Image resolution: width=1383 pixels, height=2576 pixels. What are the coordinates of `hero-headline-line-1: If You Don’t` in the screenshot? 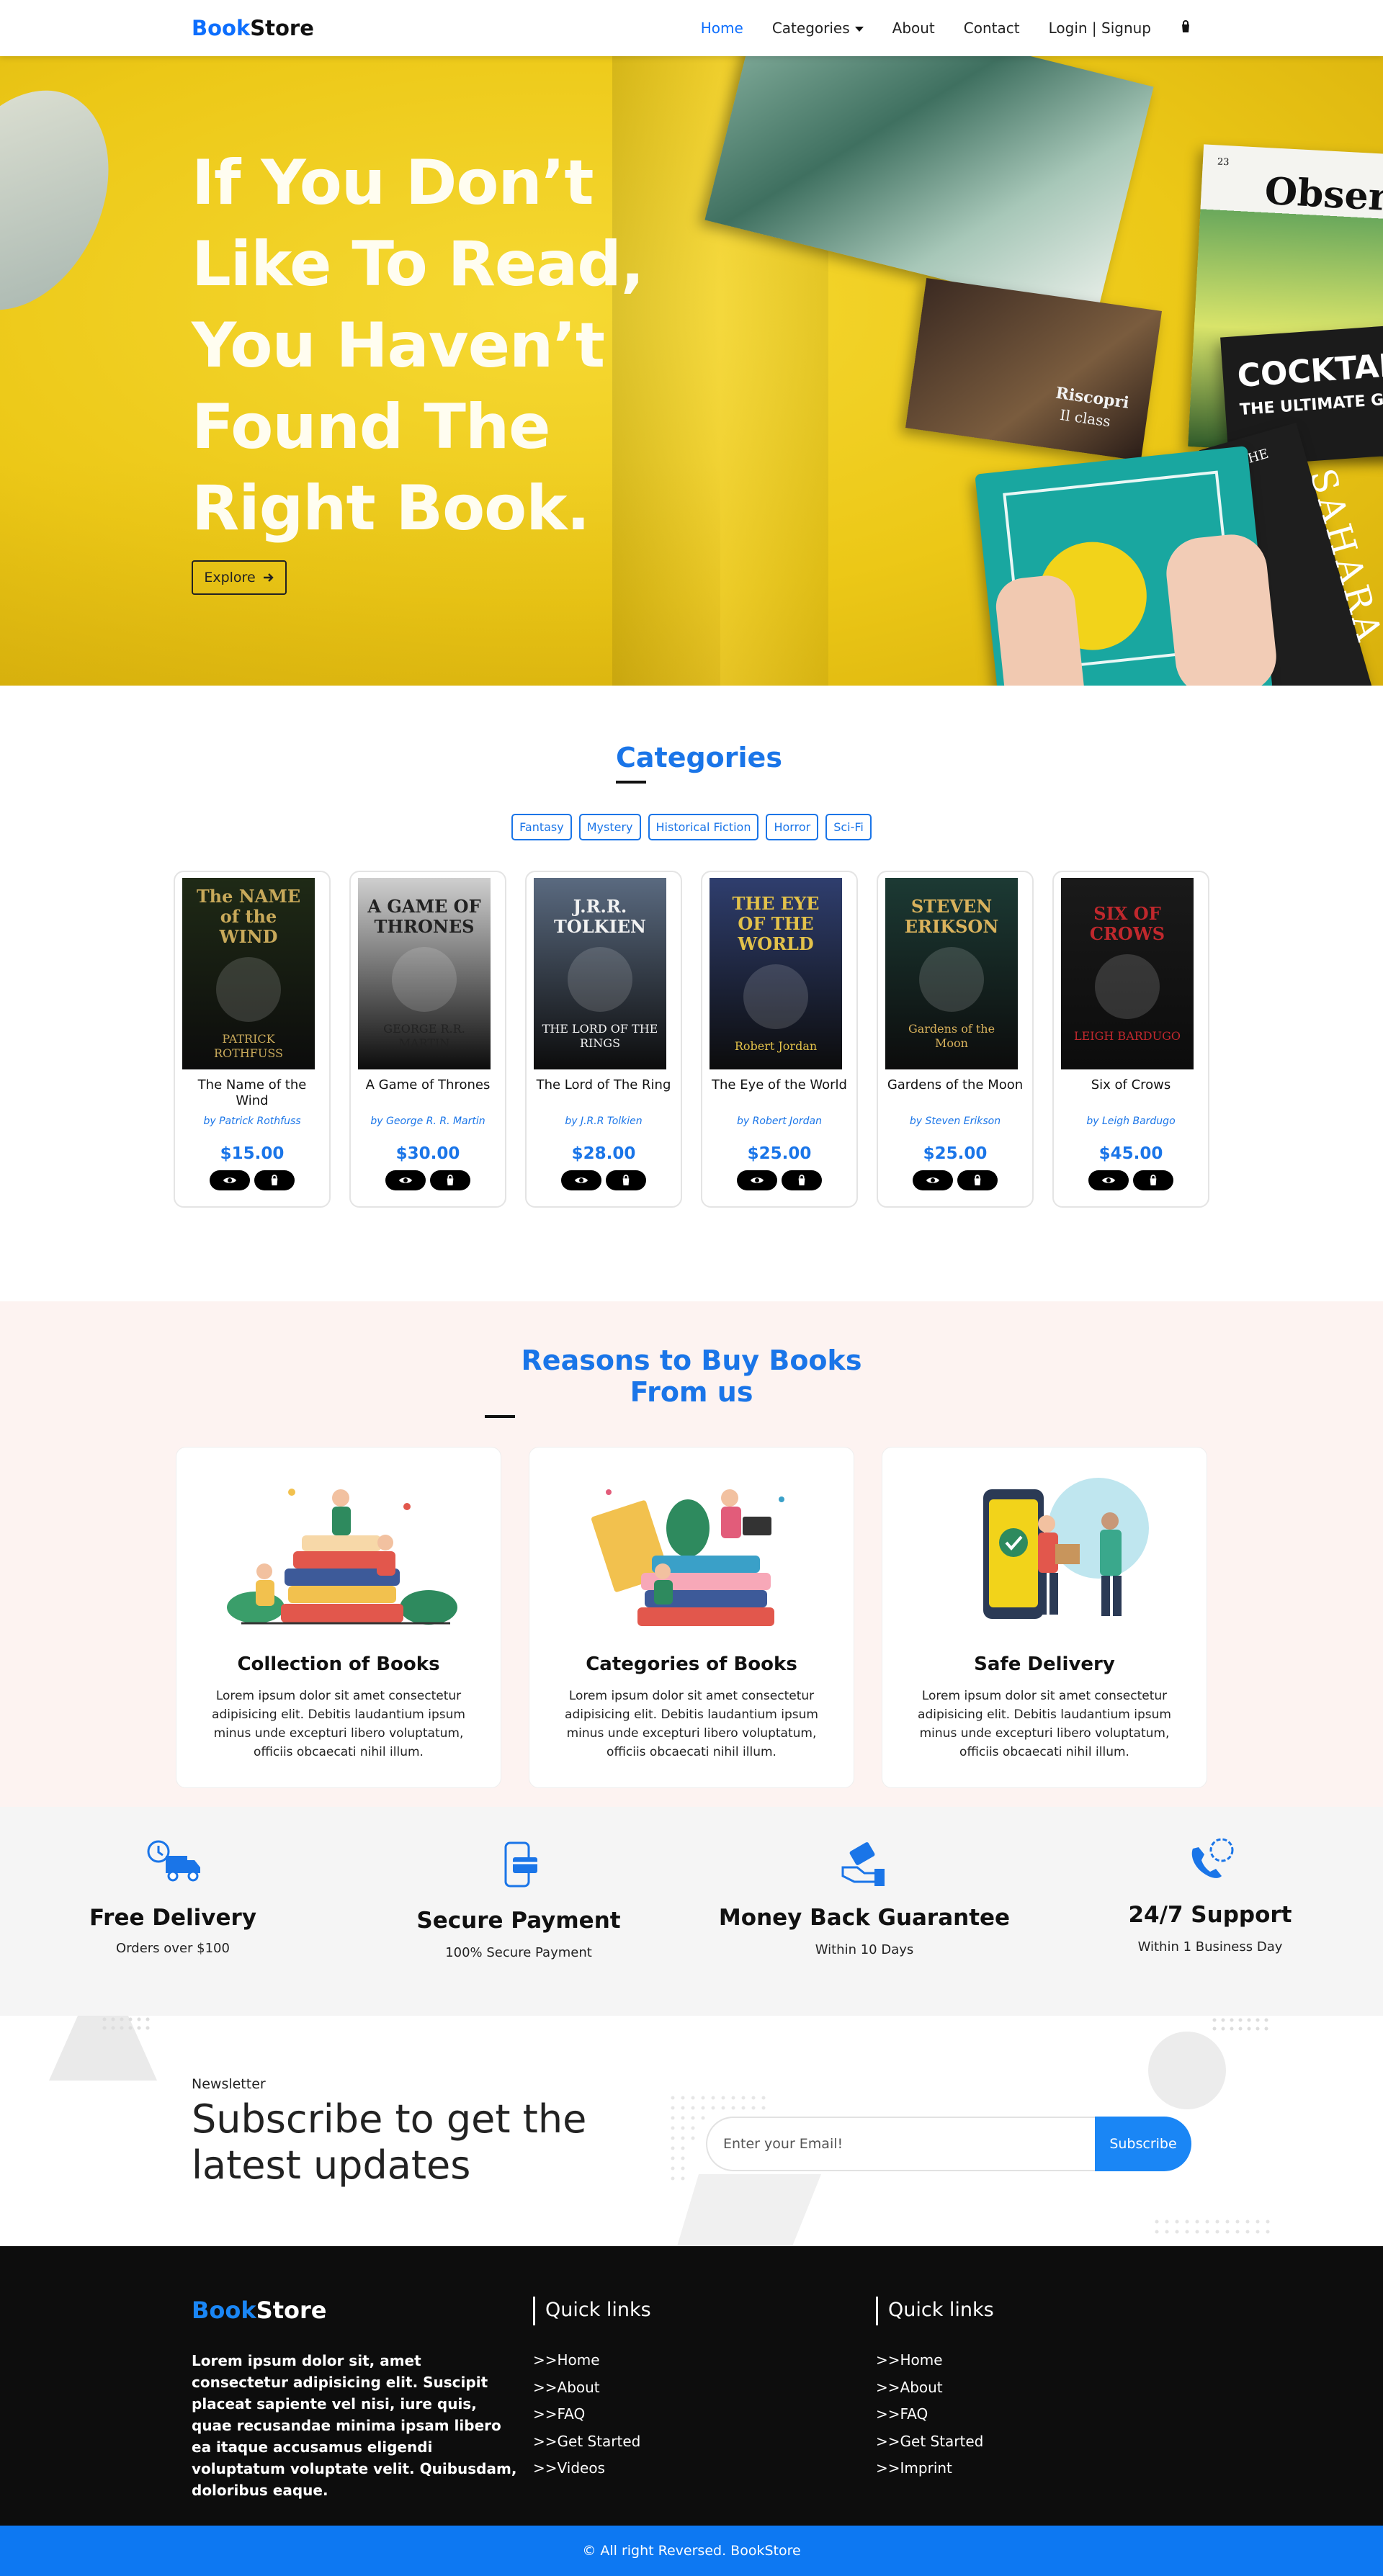 It's located at (393, 183).